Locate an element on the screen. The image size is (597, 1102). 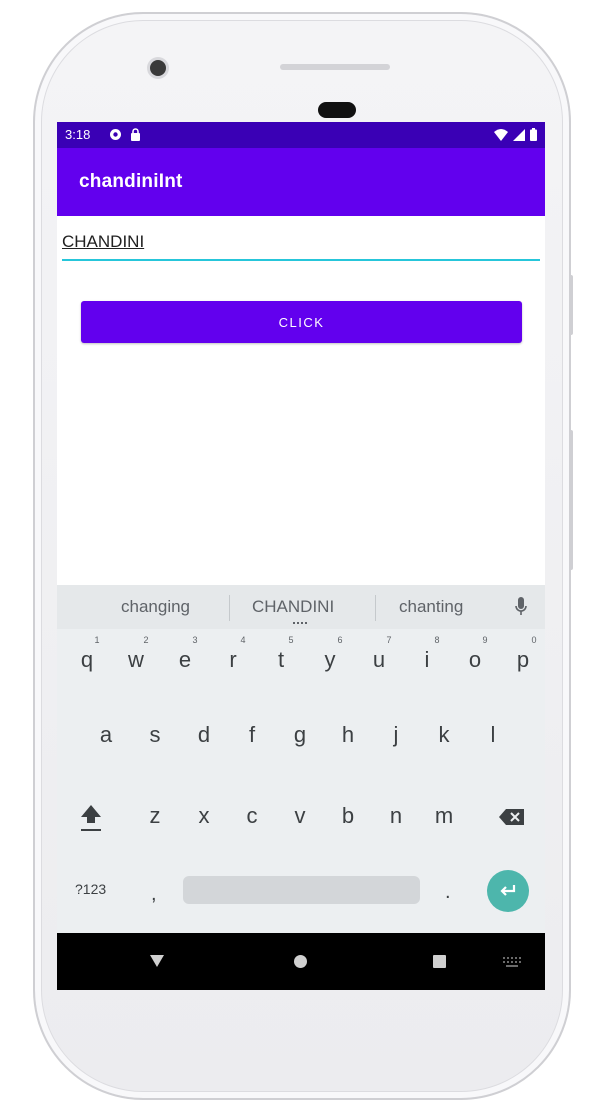
key-r: r is located at coordinates (233, 660).